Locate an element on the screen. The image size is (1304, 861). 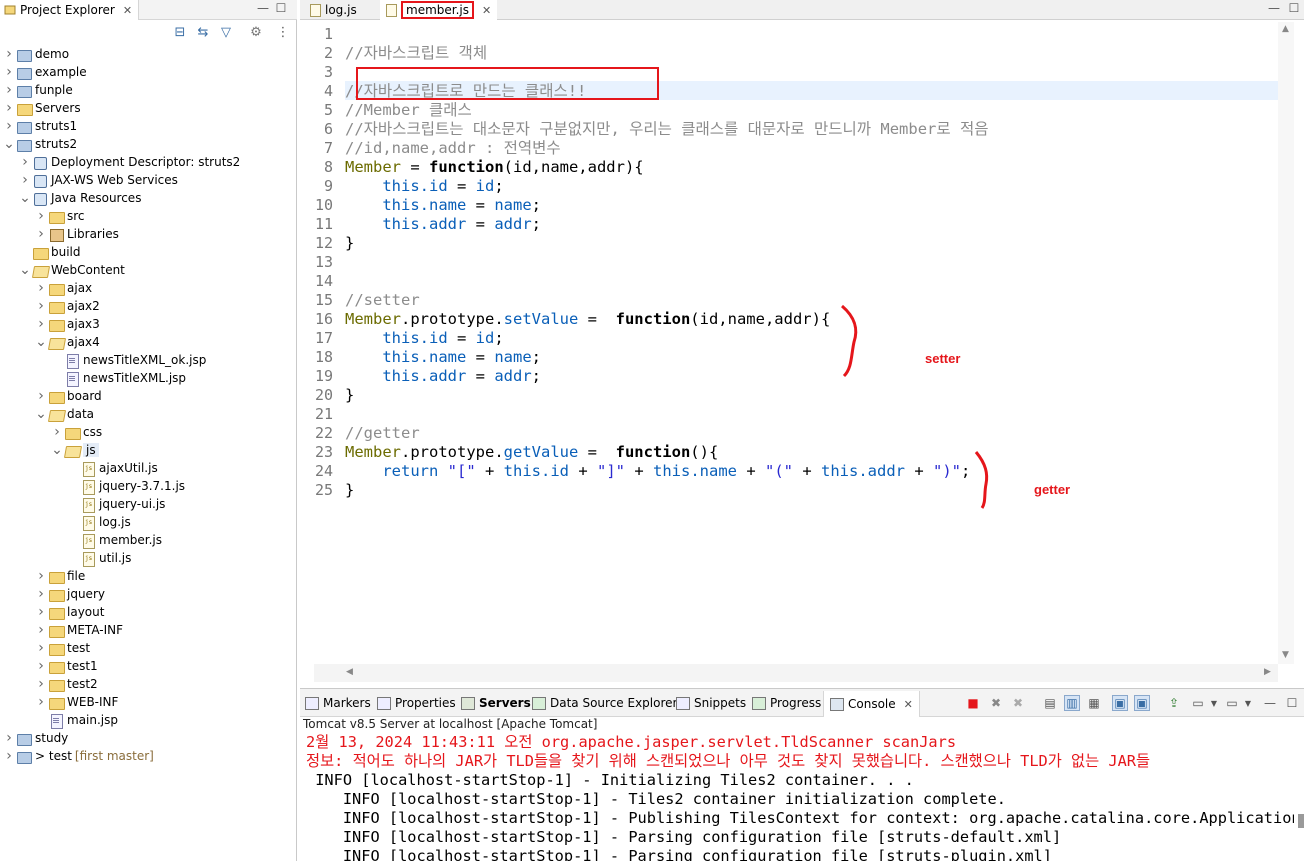
tree-item: › ajax3 is located at coordinates (148, 324).